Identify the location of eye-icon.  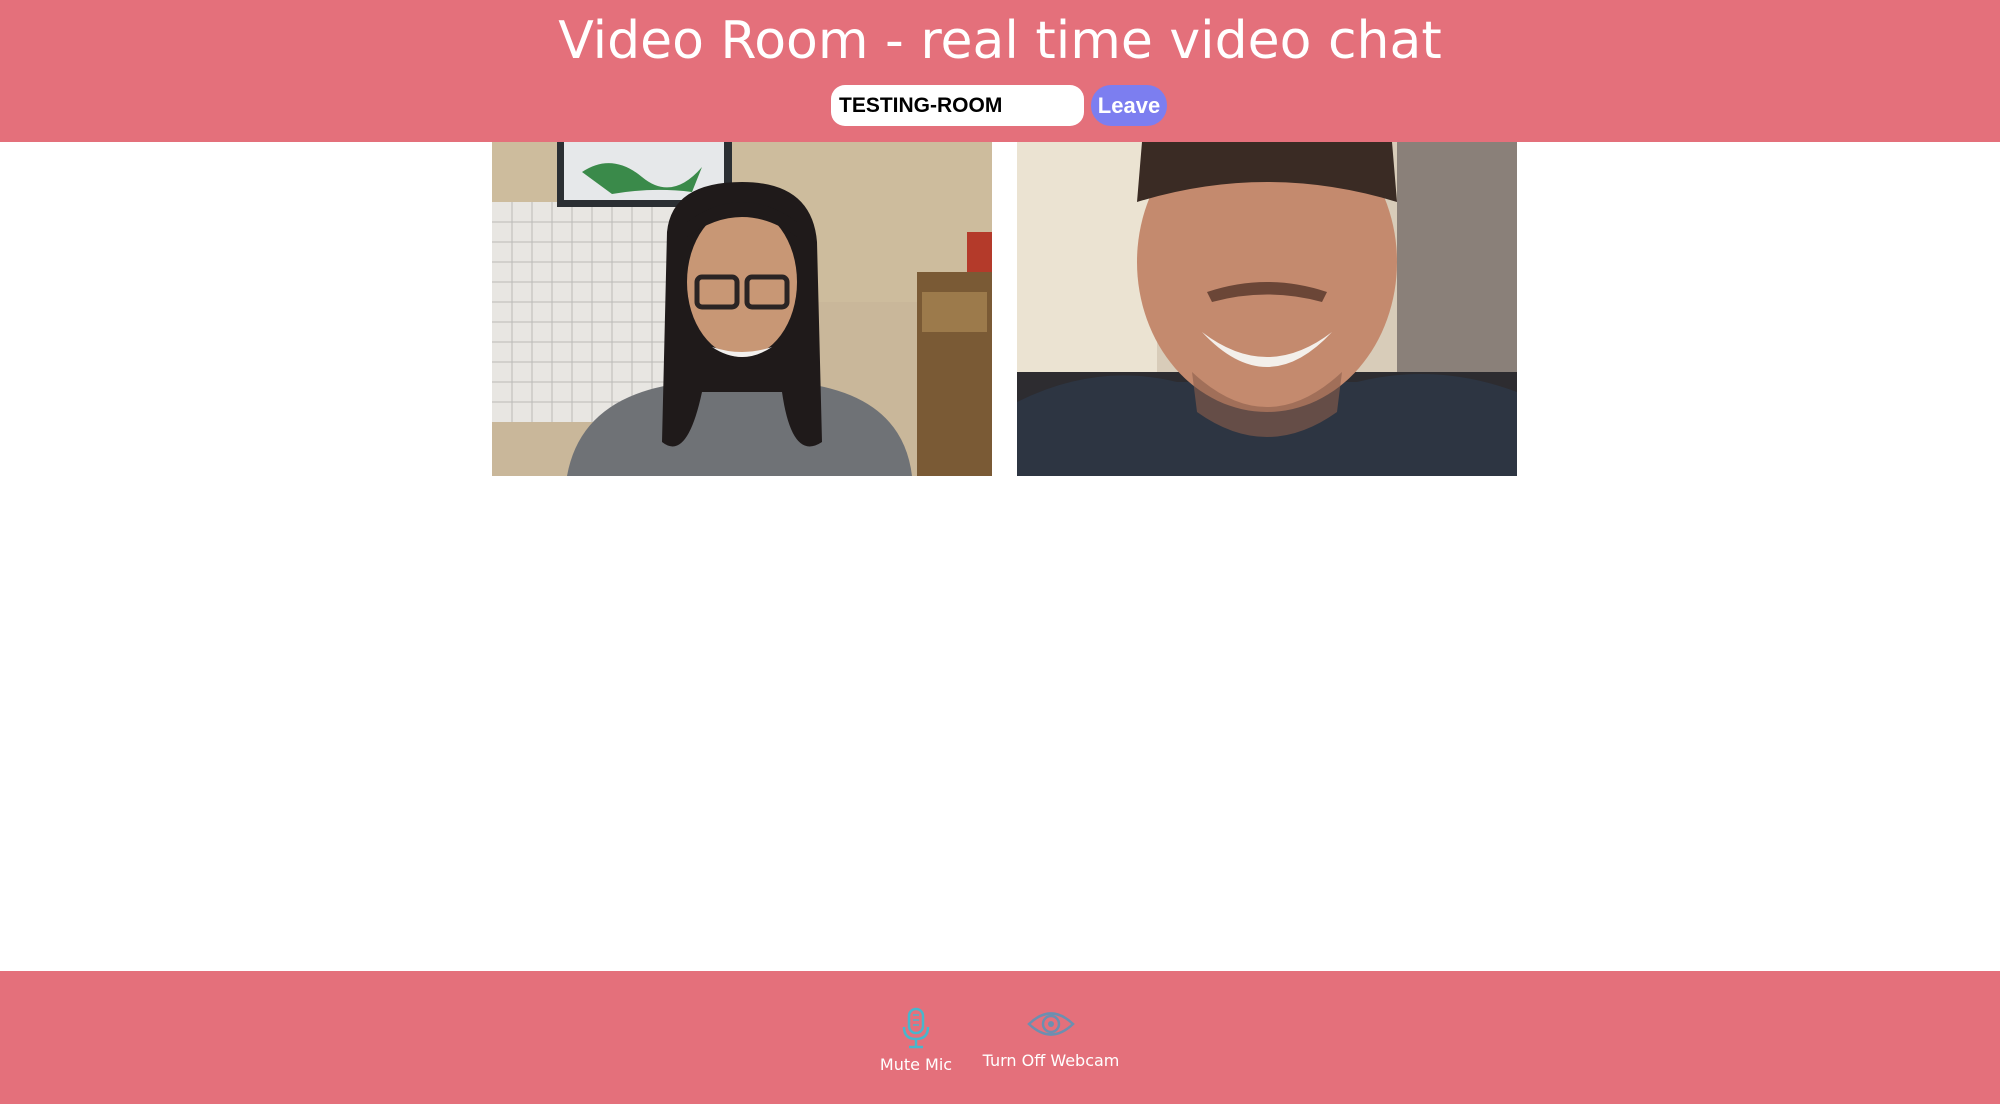
(1051, 1024).